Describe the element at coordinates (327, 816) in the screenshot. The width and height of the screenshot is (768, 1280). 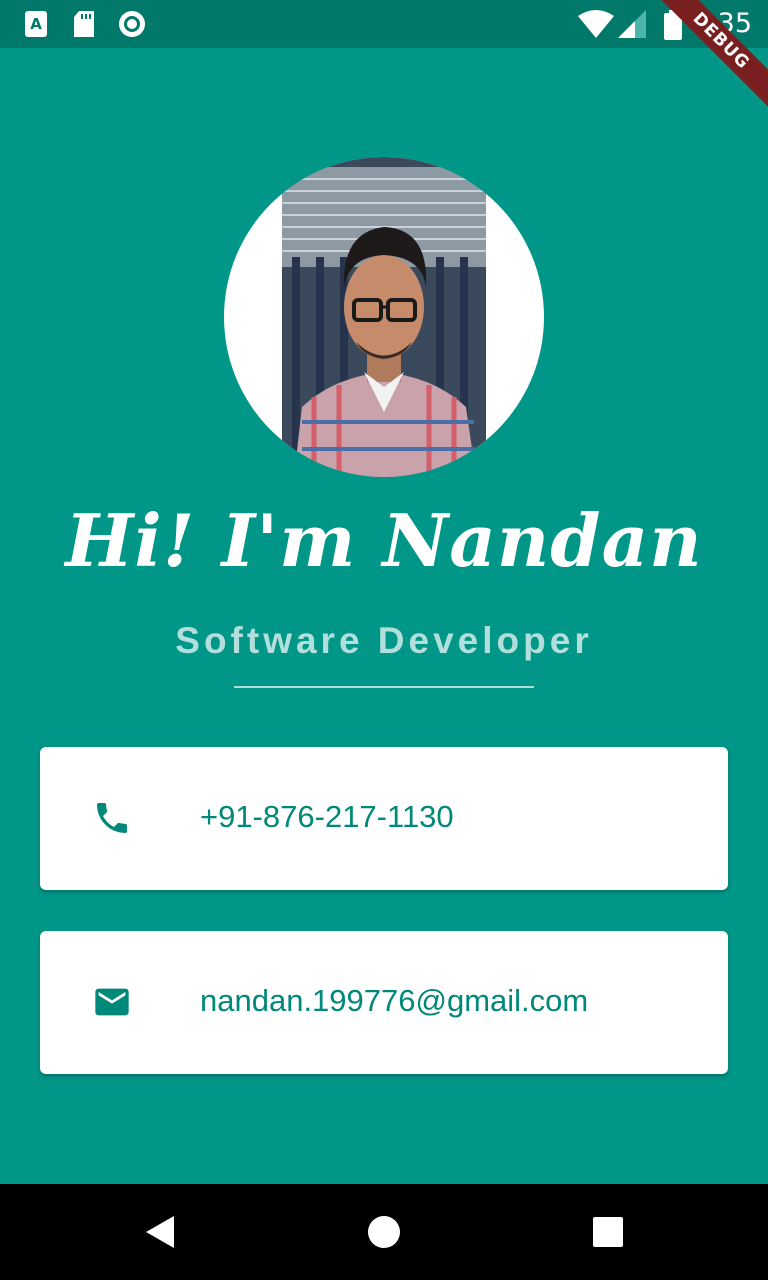
I see `phone-number: +91-876-217-1130` at that location.